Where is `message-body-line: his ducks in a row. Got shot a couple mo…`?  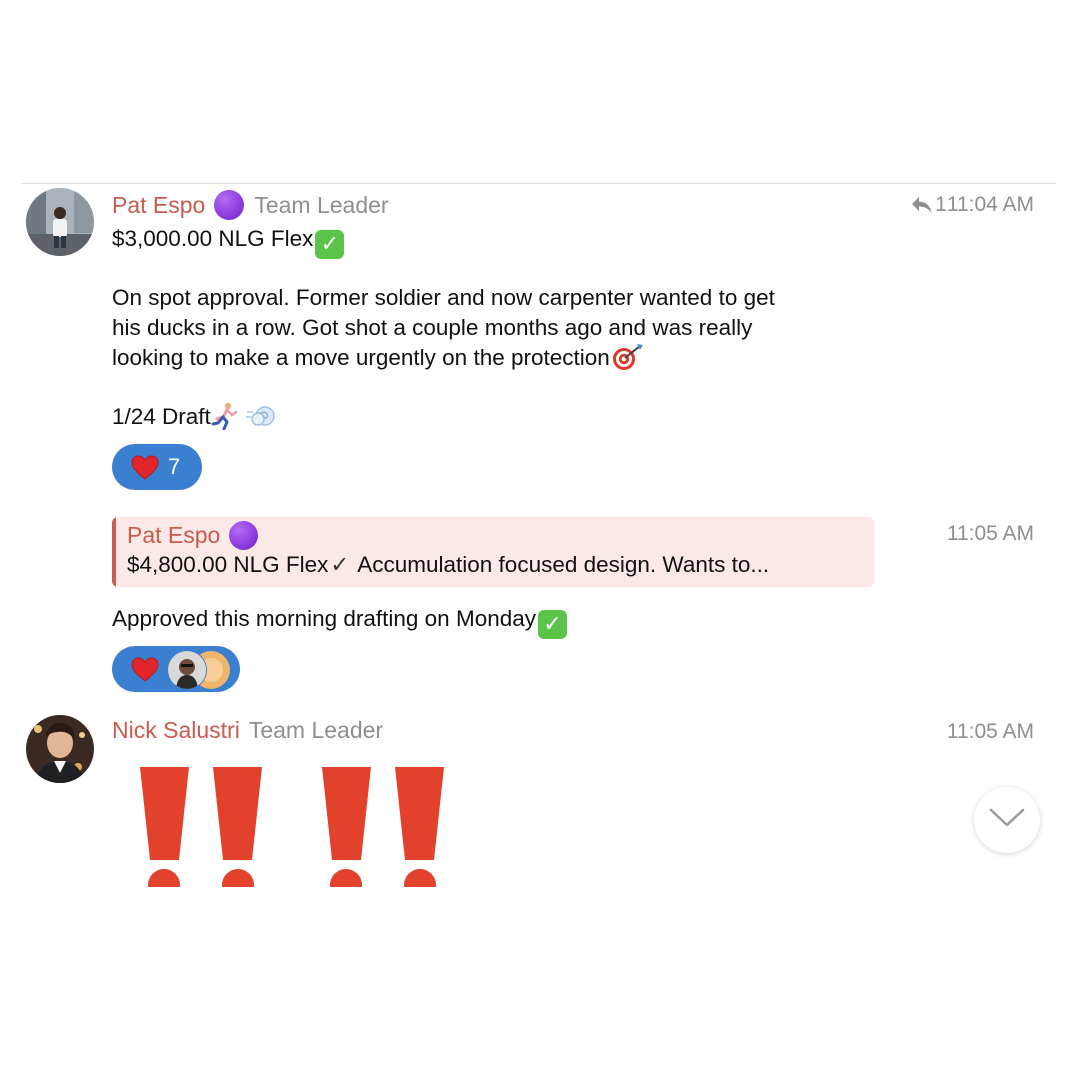
message-body-line: his ducks in a row. Got shot a couple mo… is located at coordinates (432, 327).